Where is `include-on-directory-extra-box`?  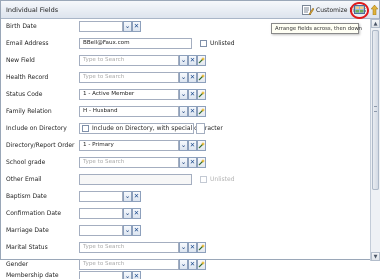
include-on-directory-extra-box is located at coordinates (200, 128).